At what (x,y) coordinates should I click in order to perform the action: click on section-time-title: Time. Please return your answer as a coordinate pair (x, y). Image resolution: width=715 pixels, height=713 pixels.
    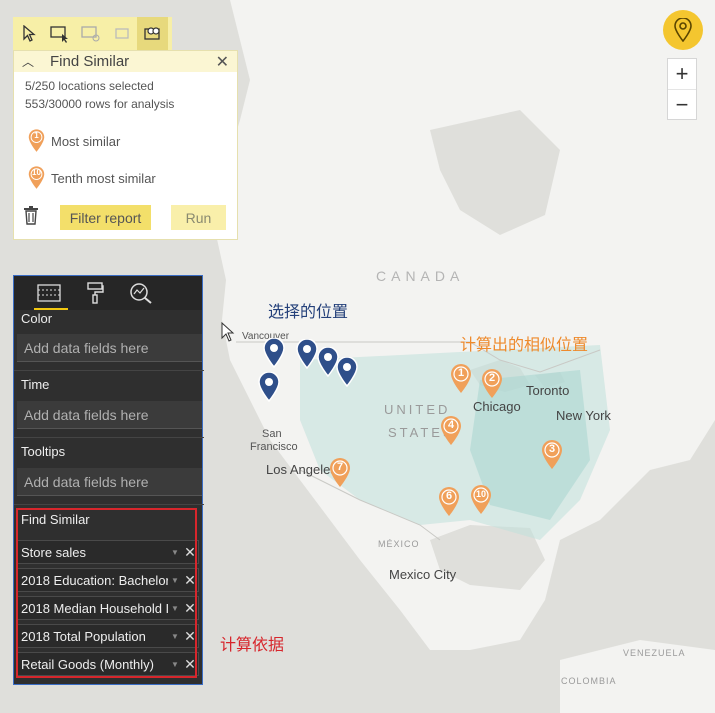
    Looking at the image, I should click on (35, 384).